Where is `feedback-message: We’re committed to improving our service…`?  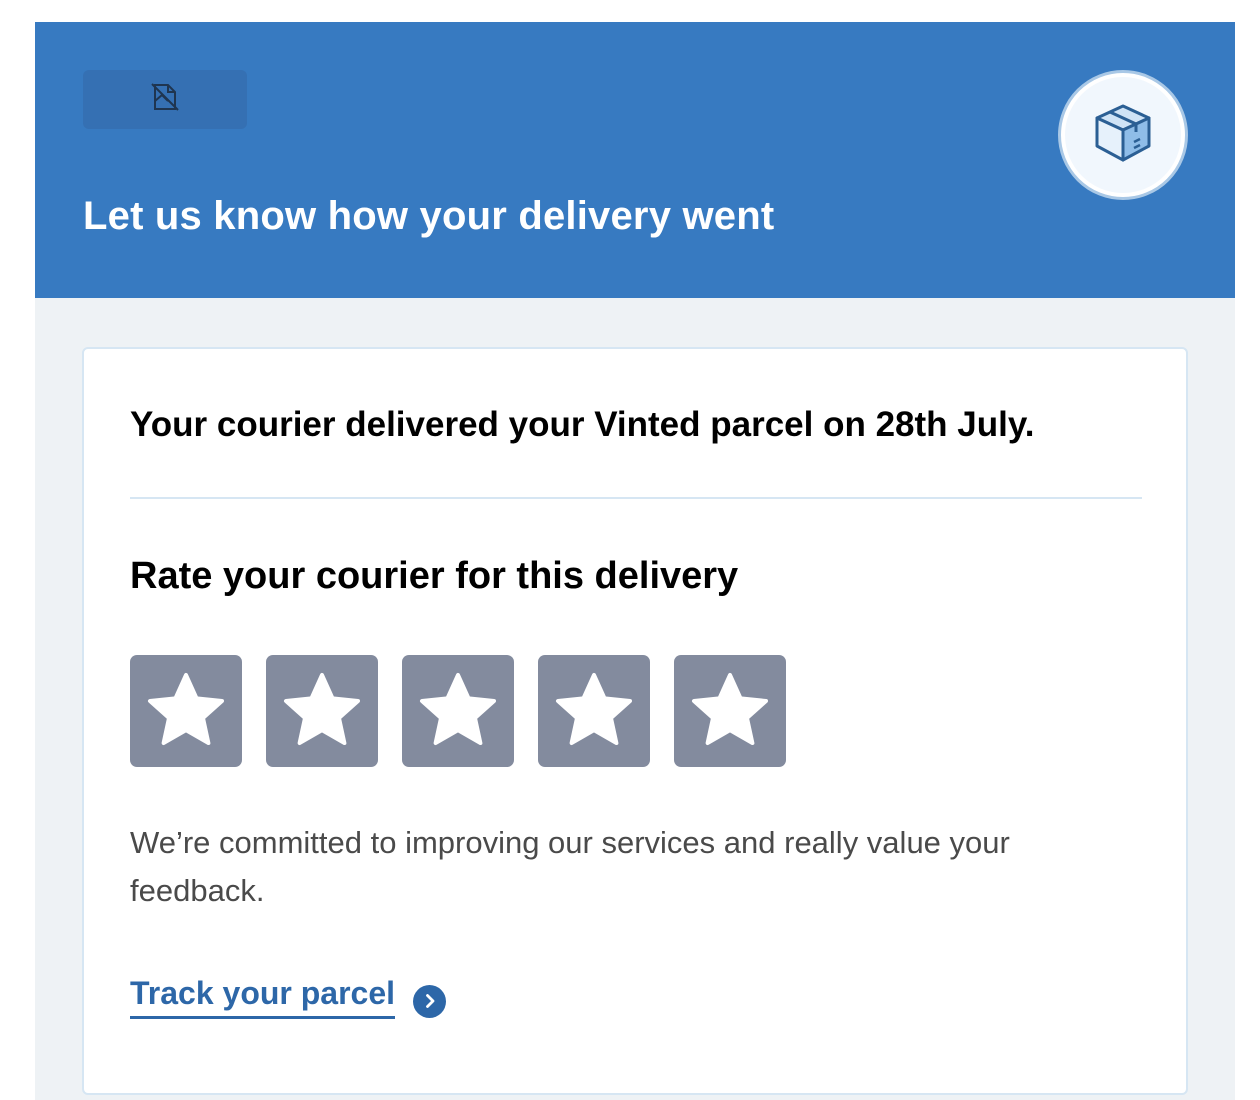
feedback-message: We’re committed to improving our service… is located at coordinates (570, 866).